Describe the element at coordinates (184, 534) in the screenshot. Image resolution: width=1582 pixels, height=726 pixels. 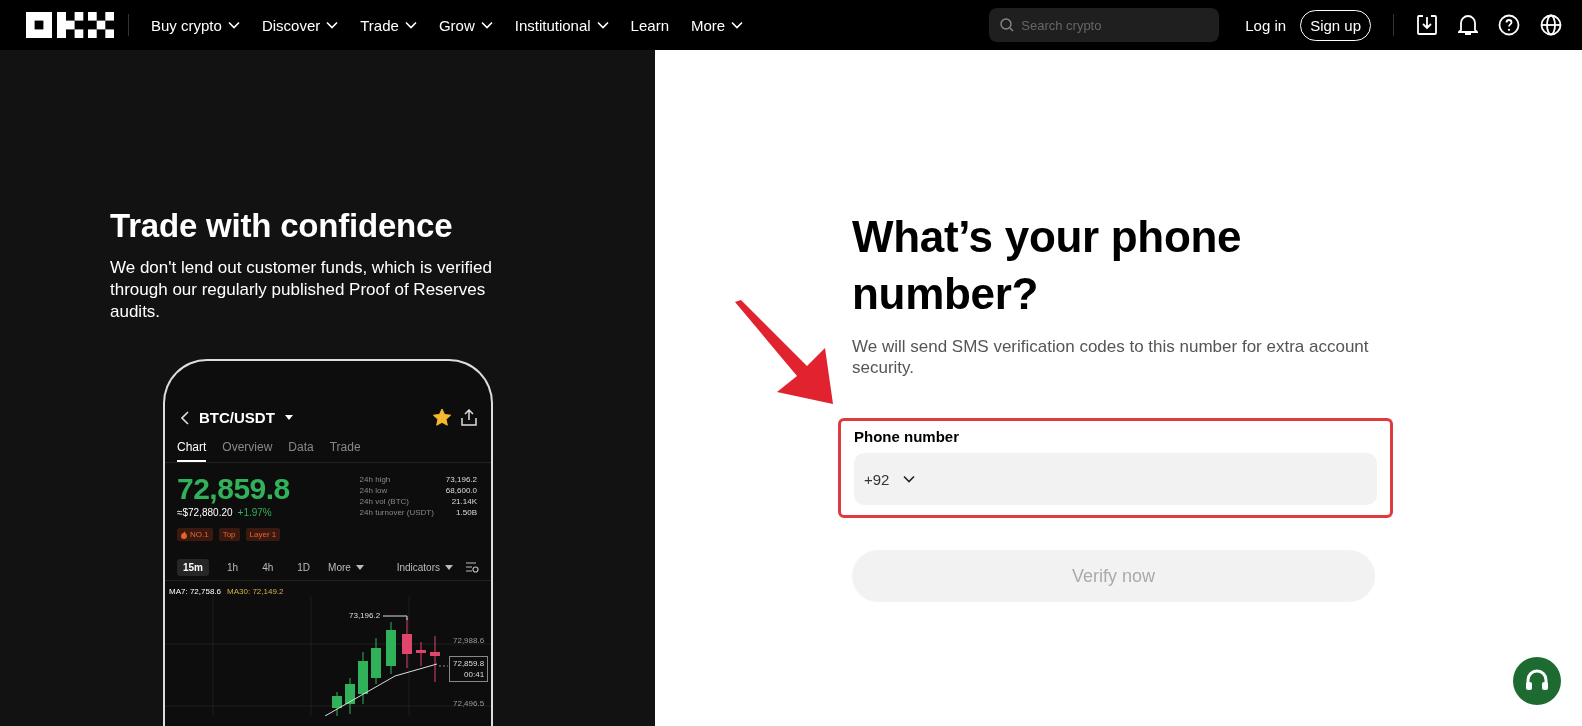
I see `flame-icon` at that location.